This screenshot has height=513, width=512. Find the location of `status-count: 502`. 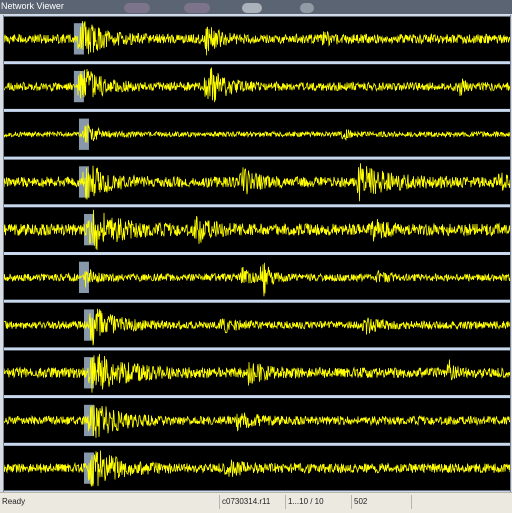

status-count: 502 is located at coordinates (381, 502).